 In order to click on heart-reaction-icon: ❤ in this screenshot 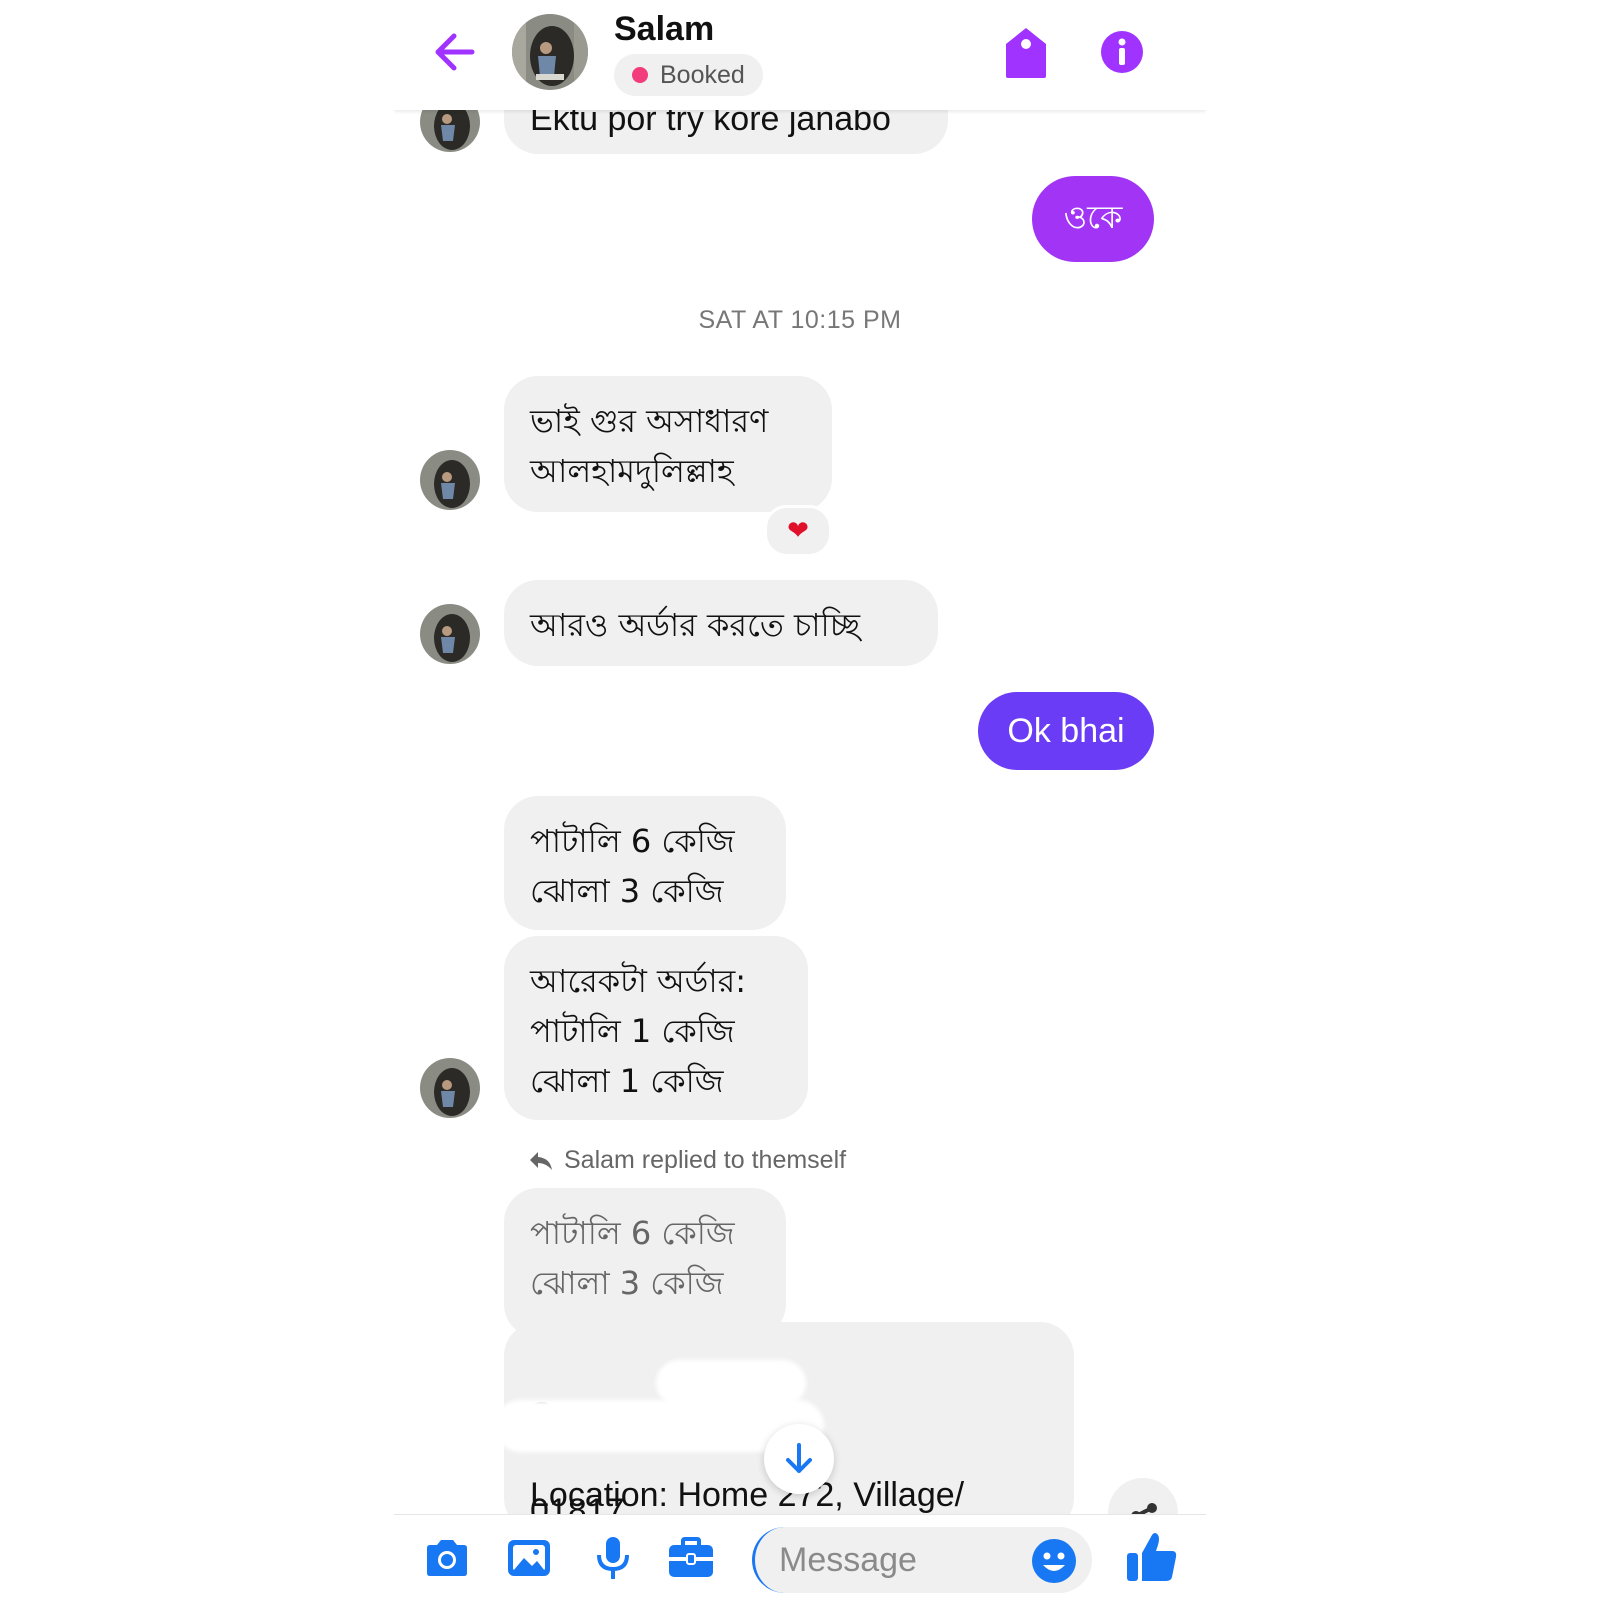, I will do `click(798, 531)`.